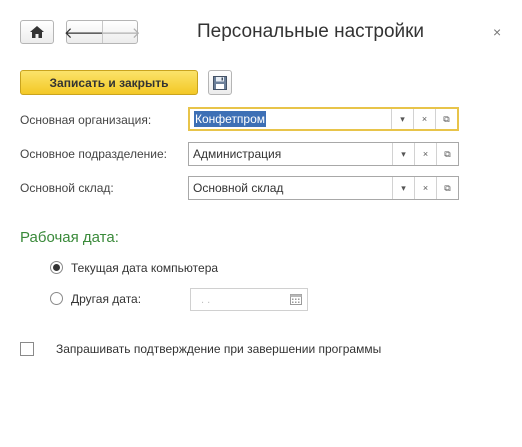  What do you see at coordinates (56, 267) in the screenshot?
I see `radio-current-date` at bounding box center [56, 267].